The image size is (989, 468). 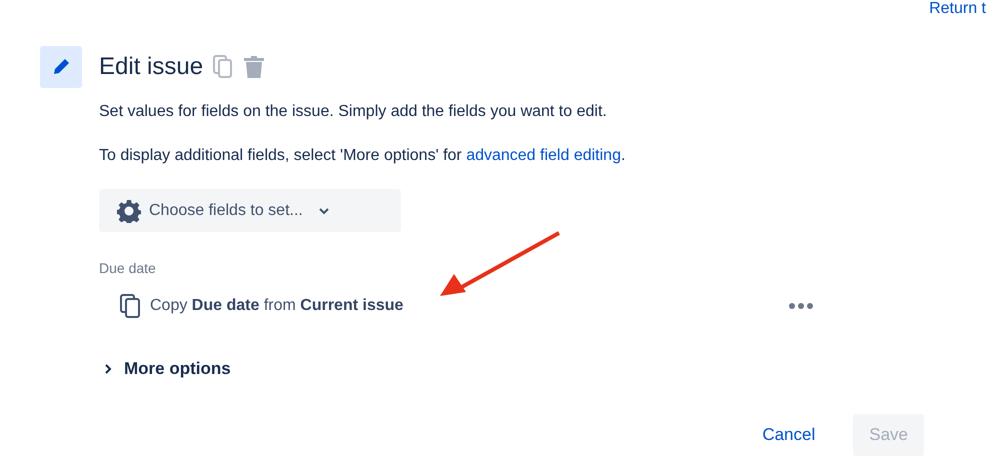 I want to click on more-icon, so click(x=801, y=306).